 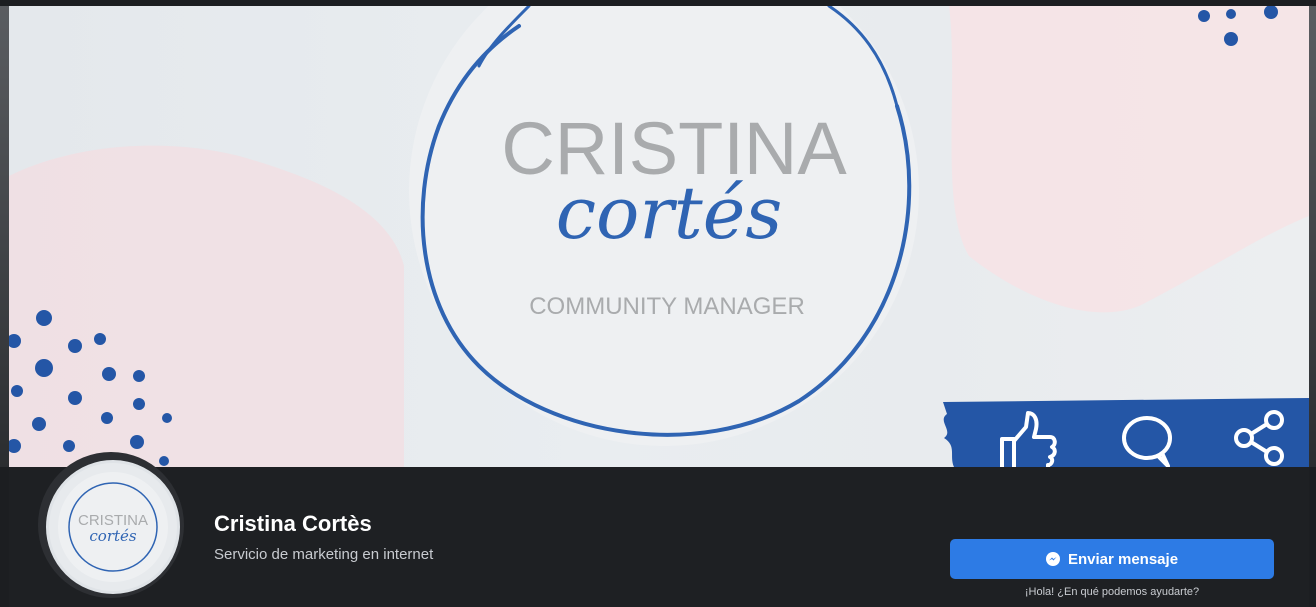 I want to click on social-icons-bar, so click(x=1130, y=435).